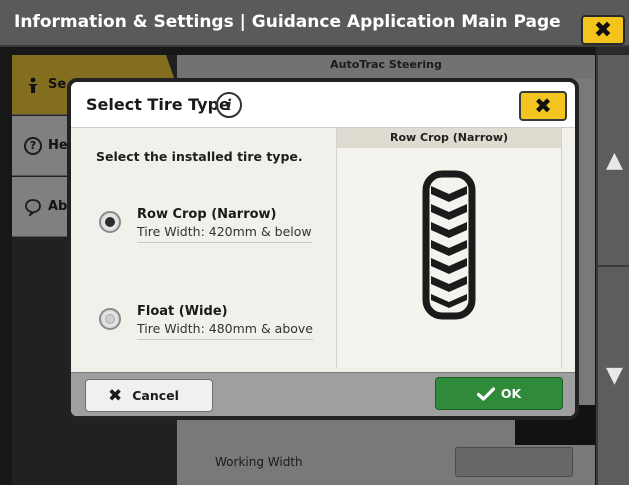 This screenshot has height=485, width=629. What do you see at coordinates (199, 156) in the screenshot?
I see `dialog-prompt: Select the installed tire type.` at bounding box center [199, 156].